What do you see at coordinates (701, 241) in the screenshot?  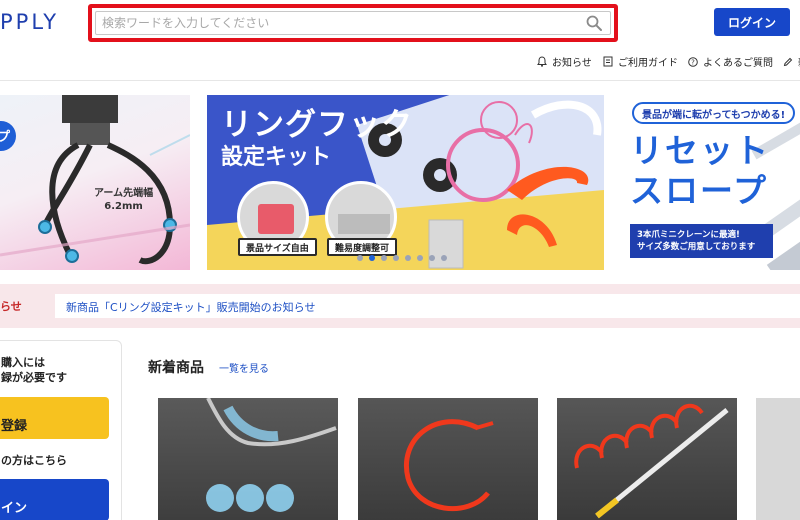 I see `banner-note: 3本爪ミニクレーンに最適! サイズ多数ご用意しております` at bounding box center [701, 241].